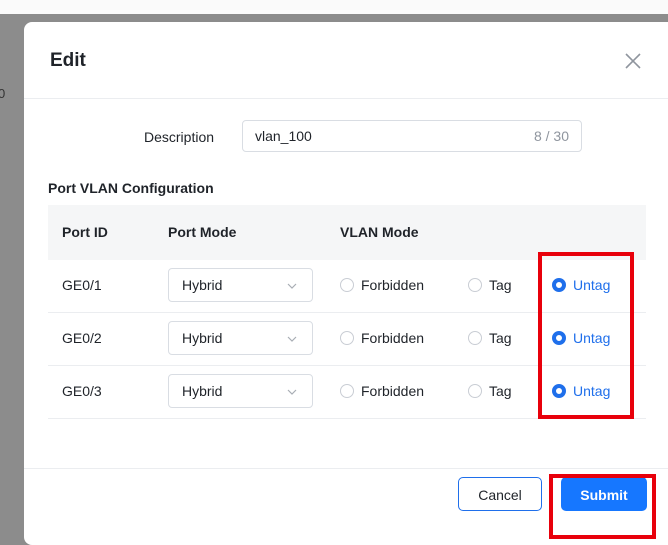 The image size is (668, 545). I want to click on table-row: GE0/1 Hybrid Forbidden Tag Untag, so click(347, 286).